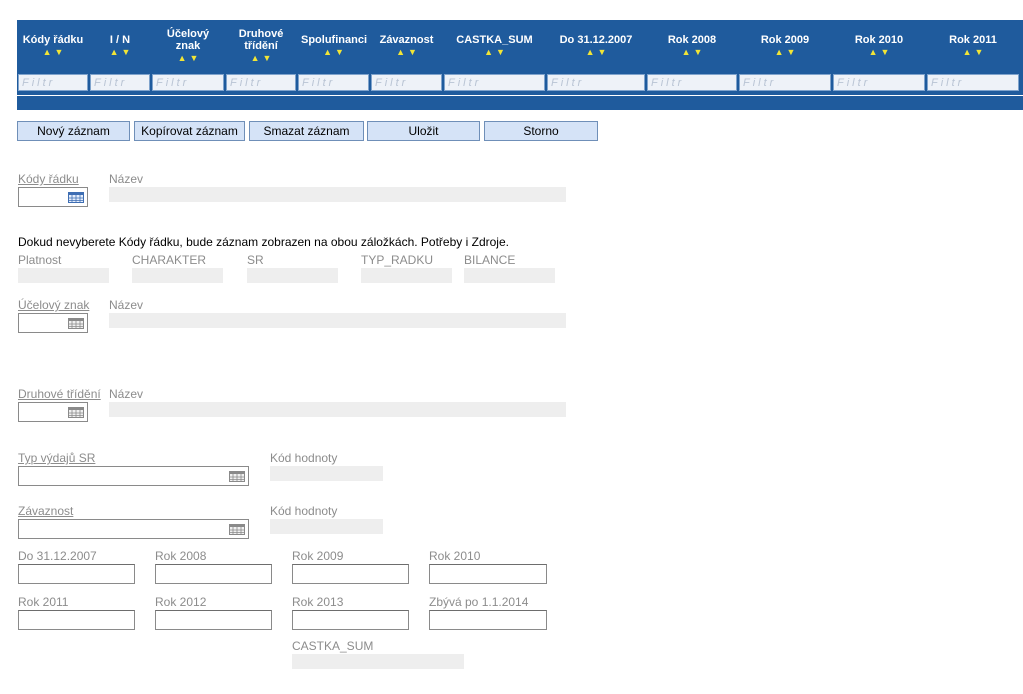 The height and width of the screenshot is (694, 1023). I want to click on typ-vydaju-picker, so click(133, 476).